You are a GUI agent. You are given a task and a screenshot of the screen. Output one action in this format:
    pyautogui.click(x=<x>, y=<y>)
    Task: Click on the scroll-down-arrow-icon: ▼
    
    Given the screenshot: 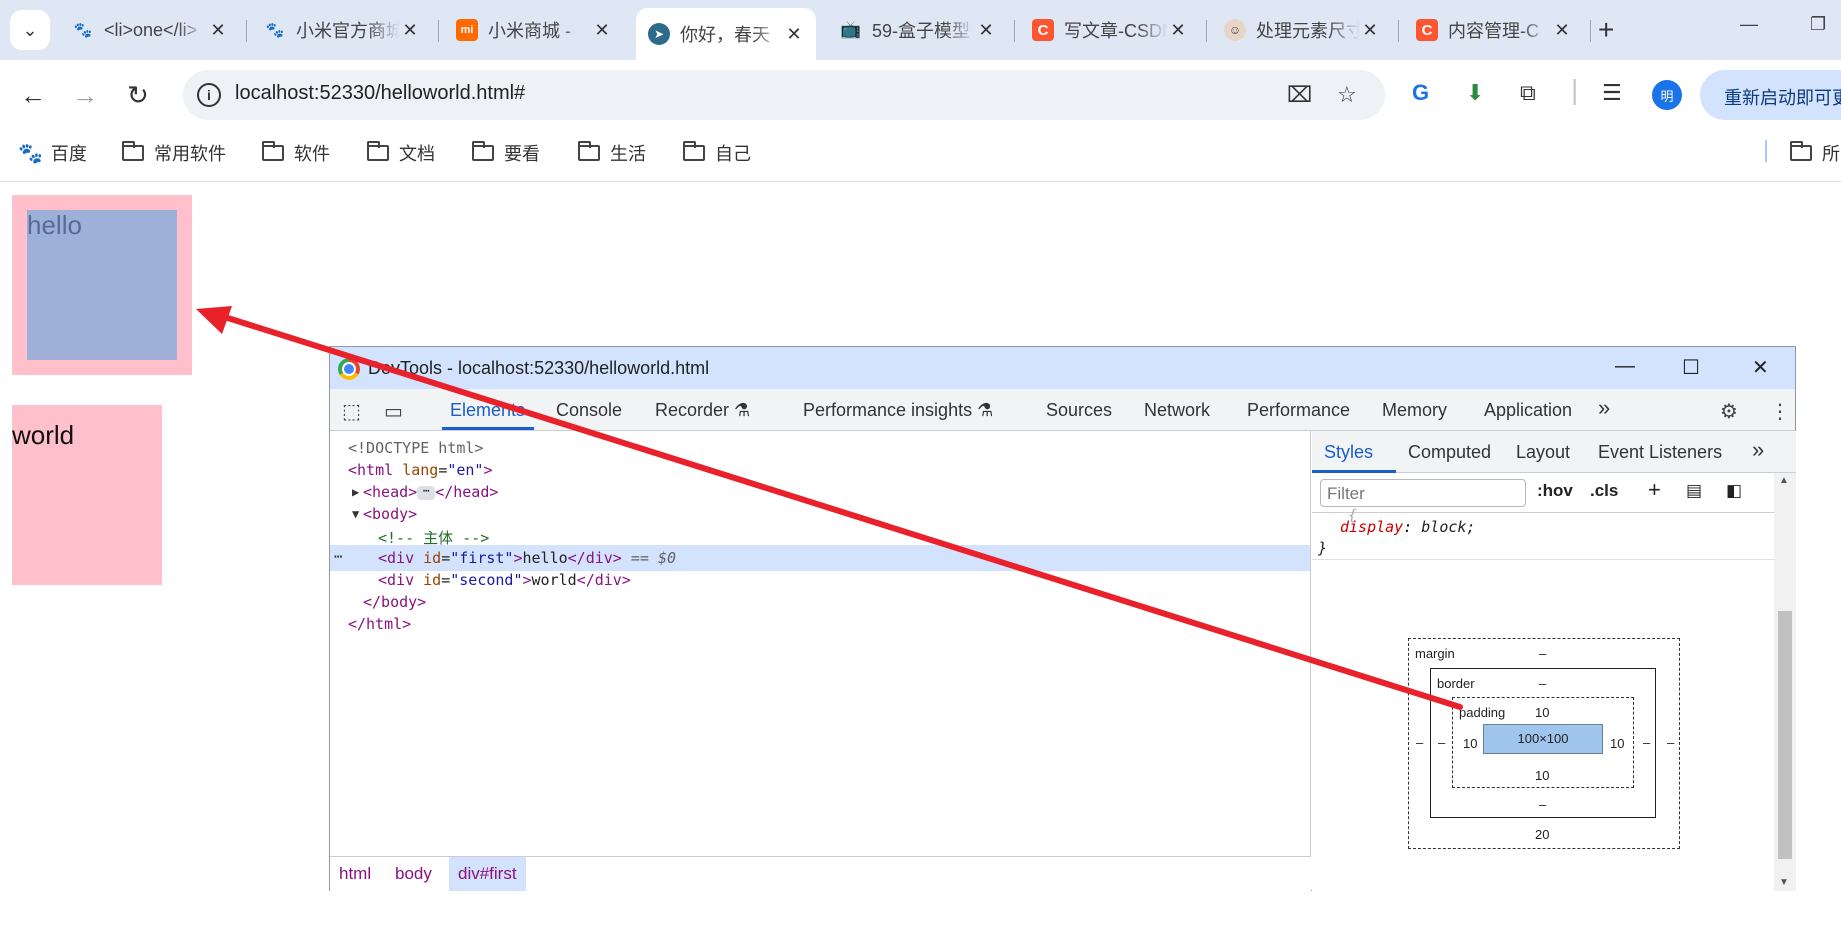 What is the action you would take?
    pyautogui.click(x=1784, y=882)
    